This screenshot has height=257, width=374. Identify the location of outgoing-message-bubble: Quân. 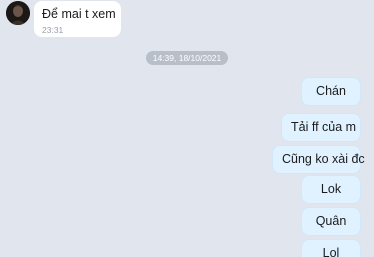
(331, 221).